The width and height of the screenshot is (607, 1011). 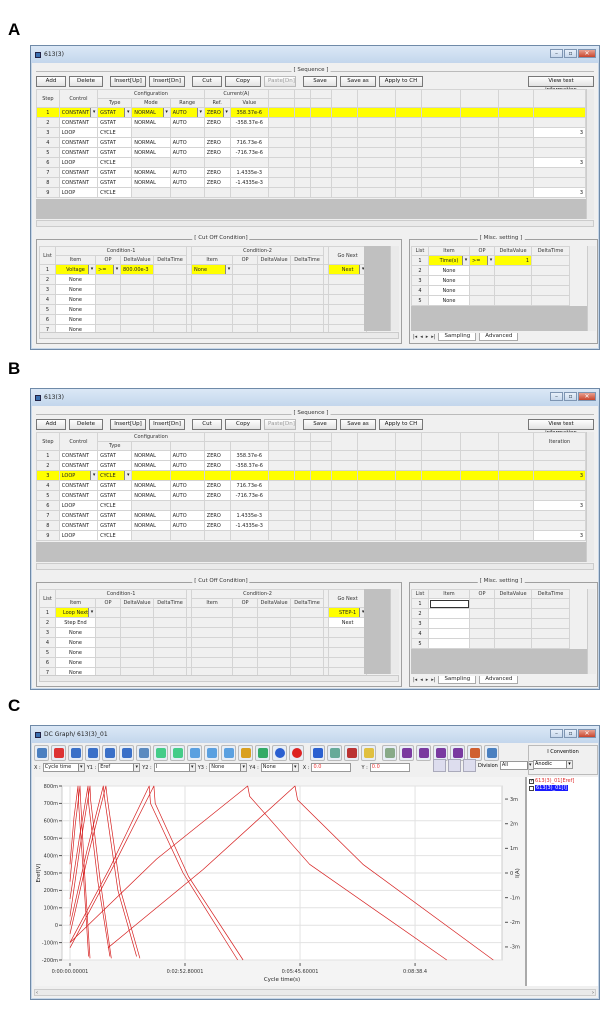 I want to click on scroll-left-icon: ‹, so click(x=37, y=993).